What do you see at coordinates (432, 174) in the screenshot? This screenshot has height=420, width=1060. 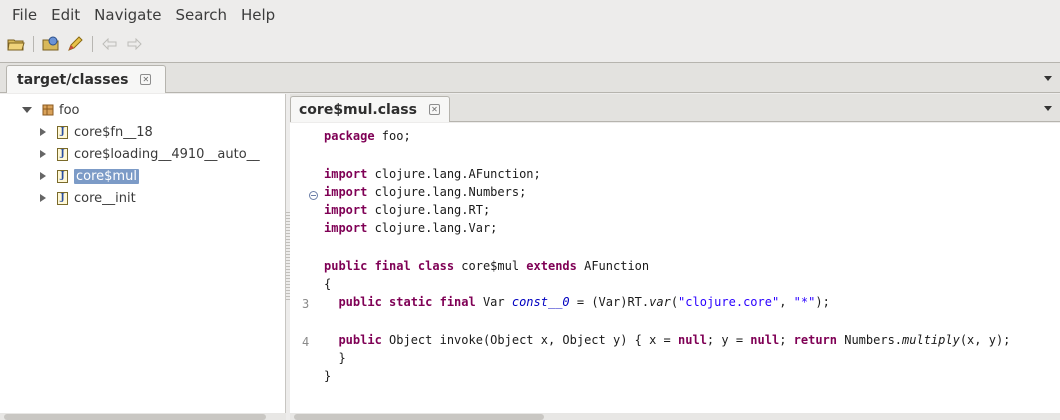 I see `code-line: import clojure.lang.AFunction;` at bounding box center [432, 174].